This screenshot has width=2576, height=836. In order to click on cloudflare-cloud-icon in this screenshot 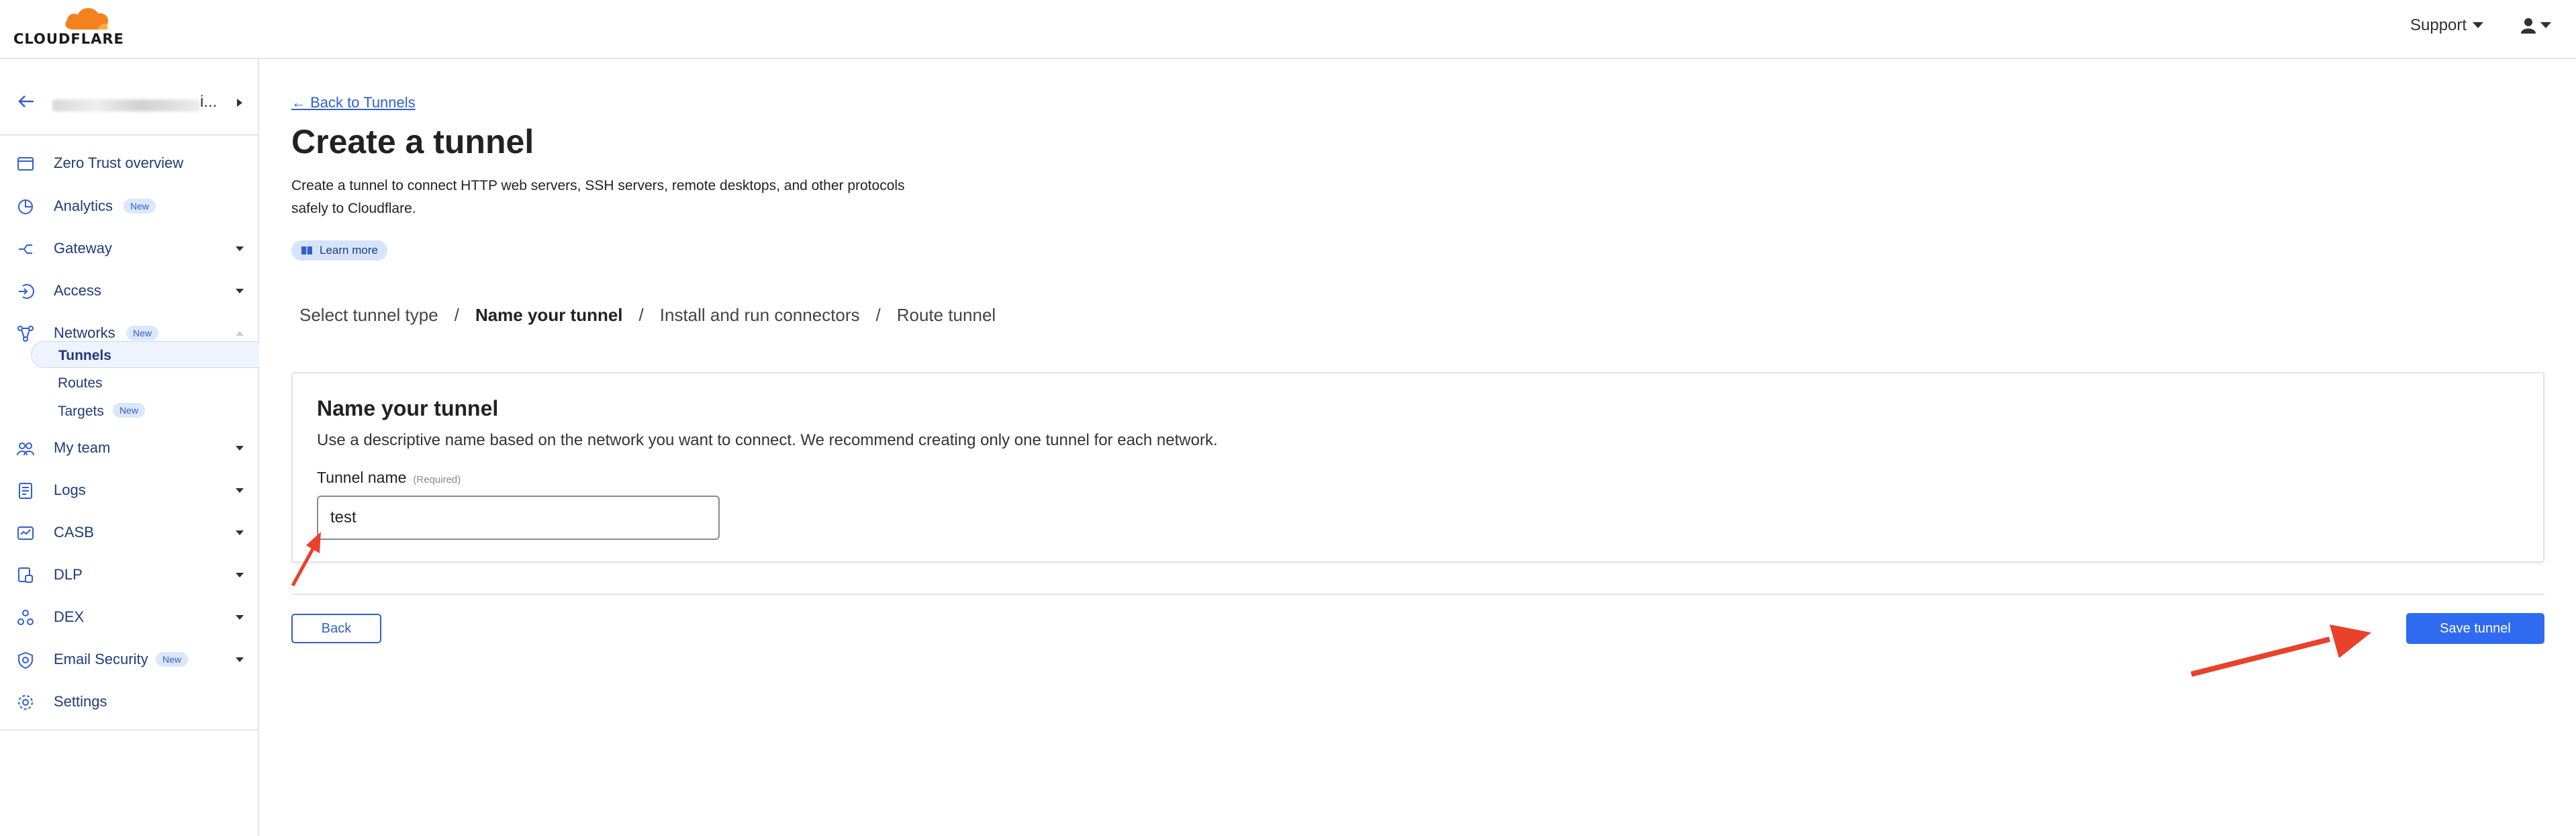, I will do `click(87, 18)`.